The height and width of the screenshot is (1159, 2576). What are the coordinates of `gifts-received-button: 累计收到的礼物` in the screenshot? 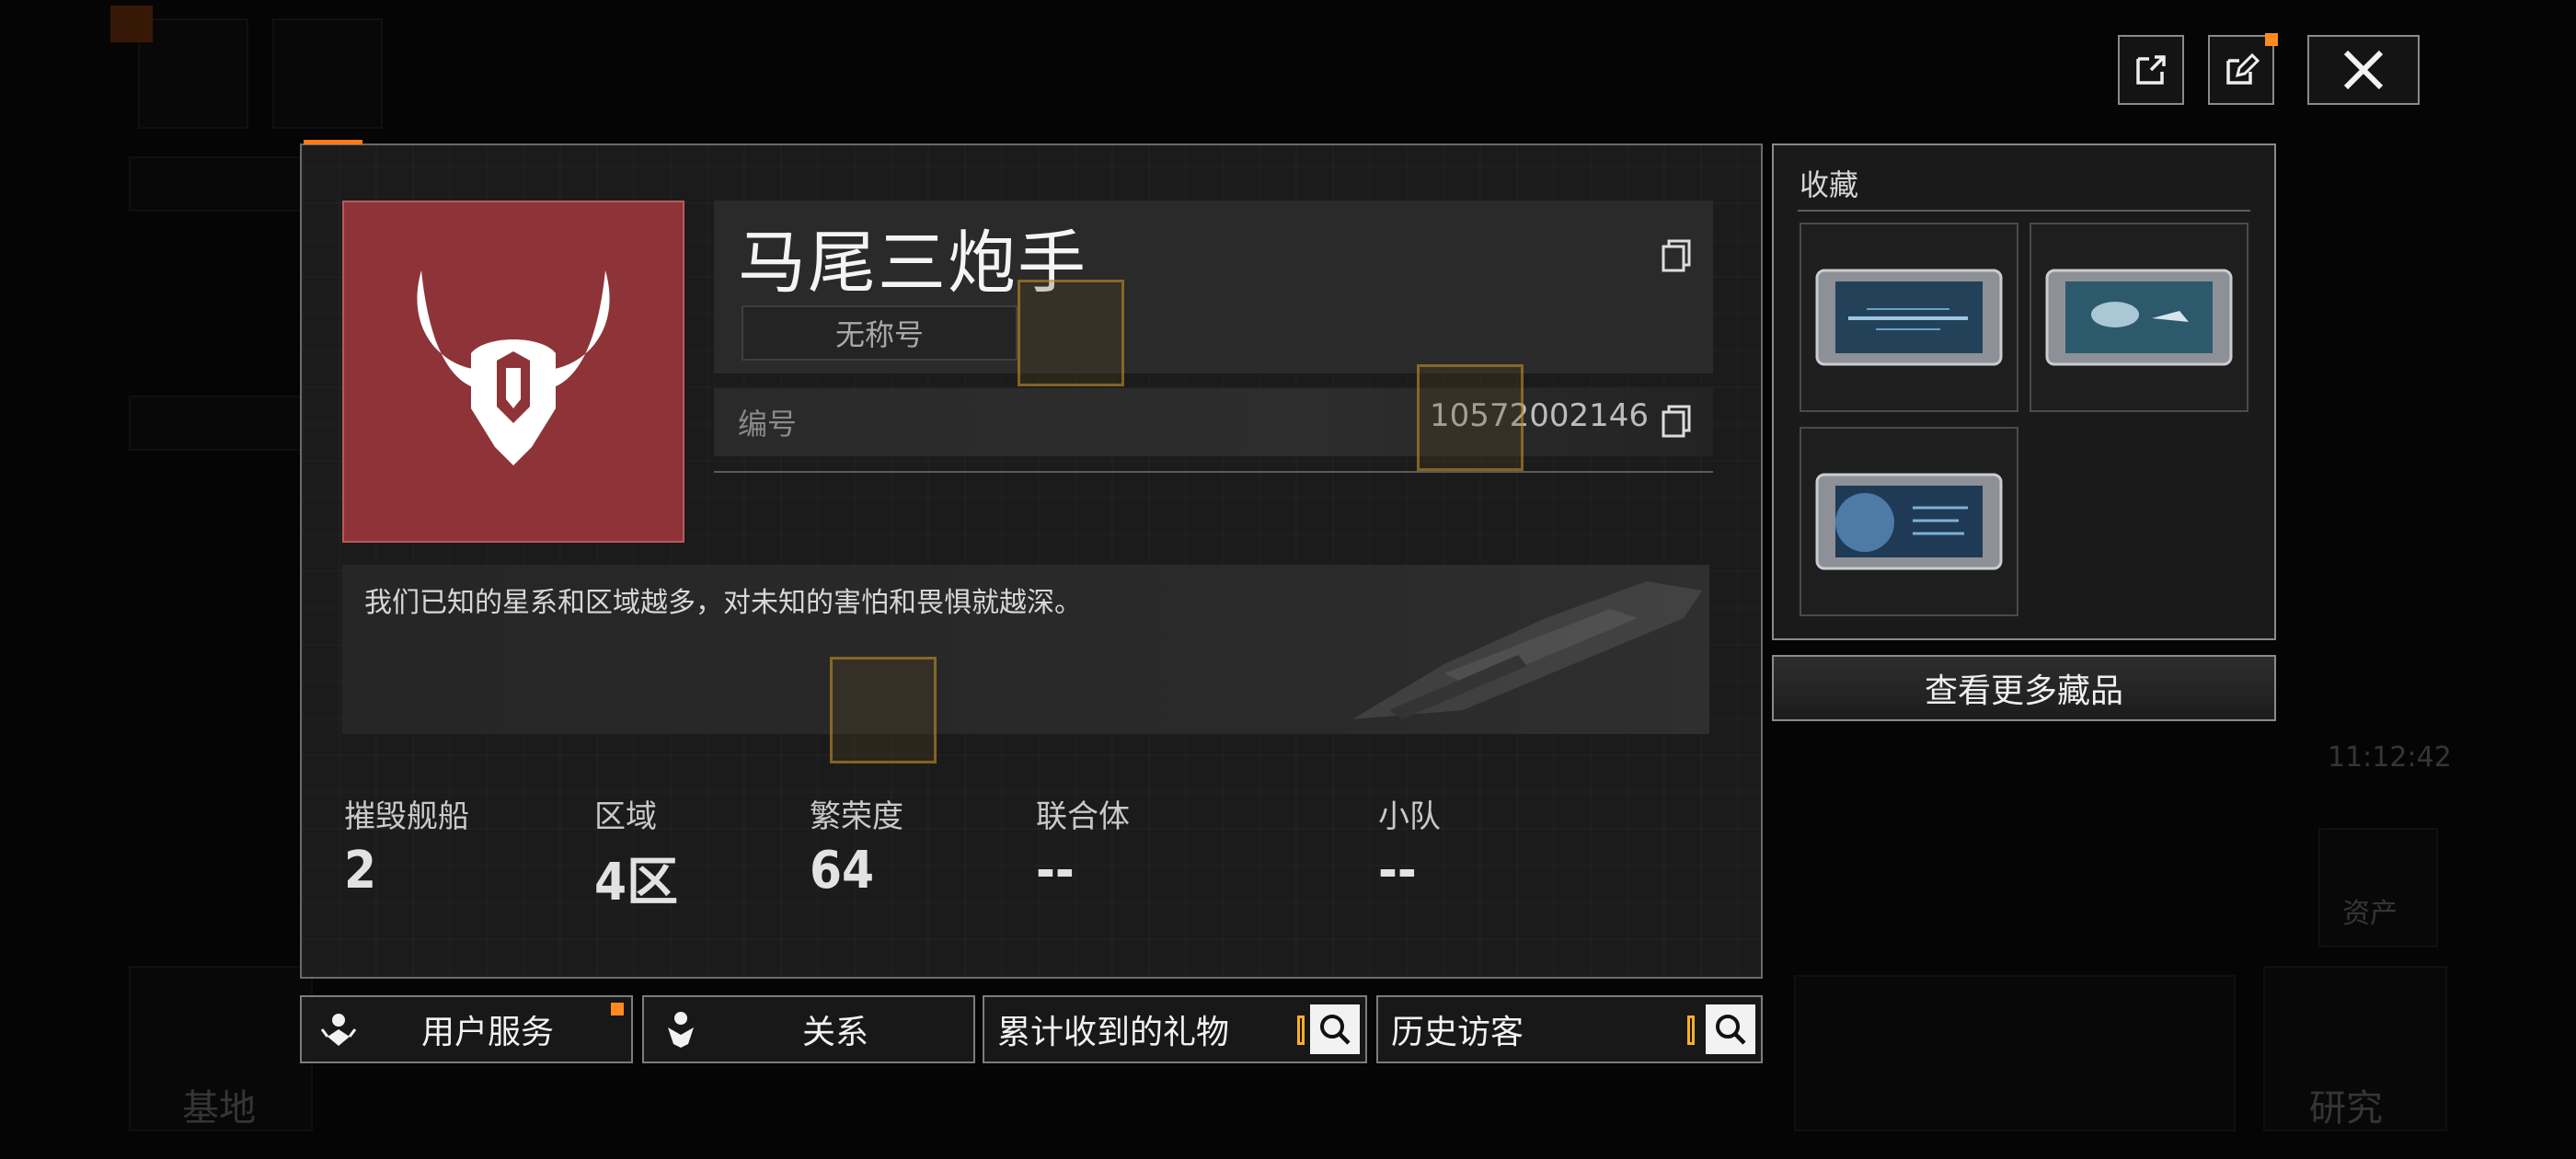 It's located at (1175, 1029).